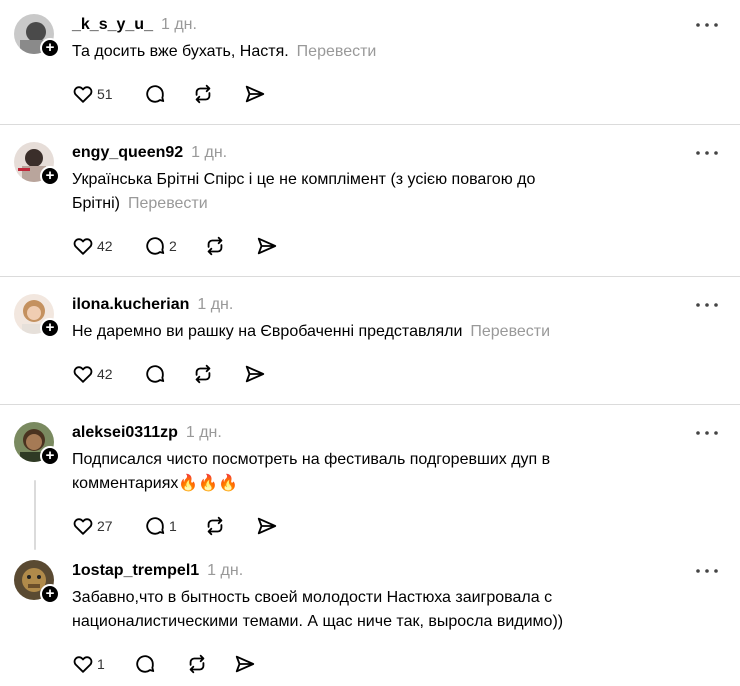  I want to click on like-button: 1, so click(88, 664).